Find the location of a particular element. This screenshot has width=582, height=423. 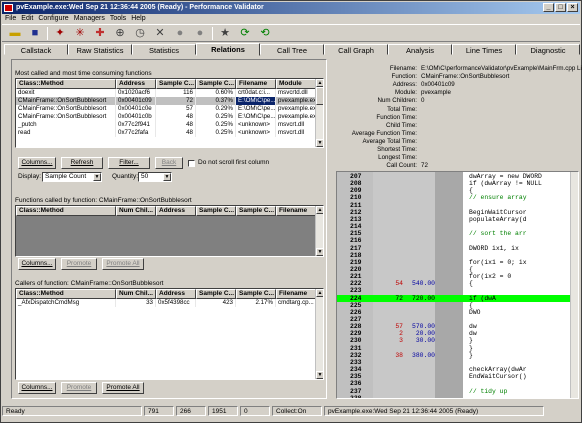

tools-icon: ✕ is located at coordinates (160, 33).